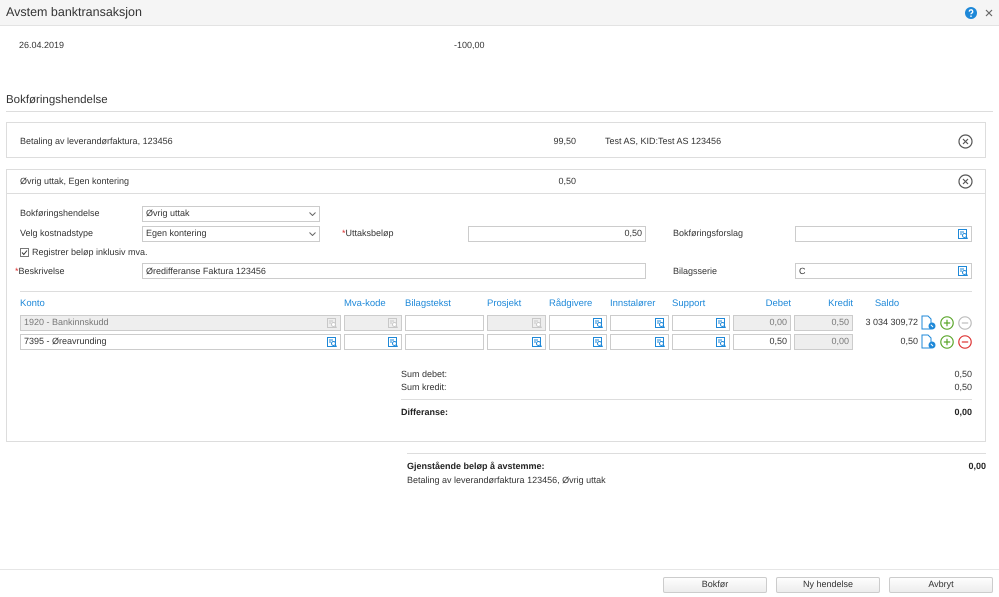 The width and height of the screenshot is (999, 597). What do you see at coordinates (908, 341) in the screenshot?
I see `saldo-value: 0,50` at bounding box center [908, 341].